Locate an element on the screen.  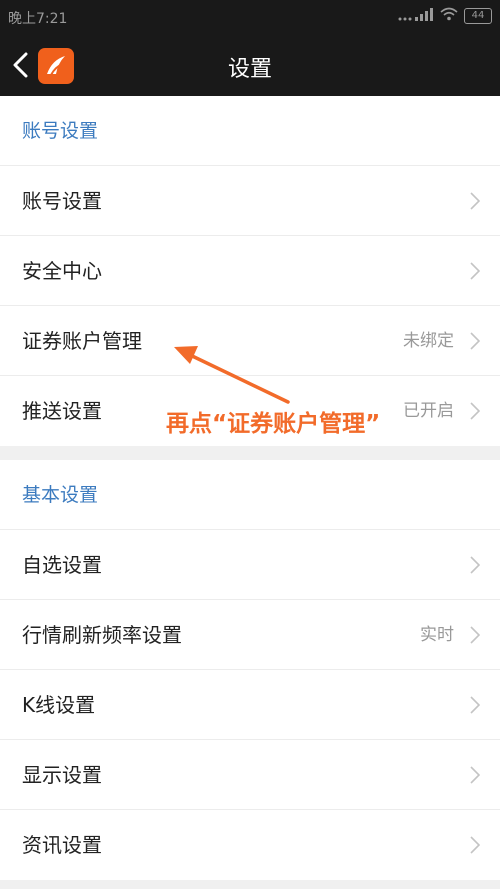
section-header-account: 账号设置 is located at coordinates (250, 131).